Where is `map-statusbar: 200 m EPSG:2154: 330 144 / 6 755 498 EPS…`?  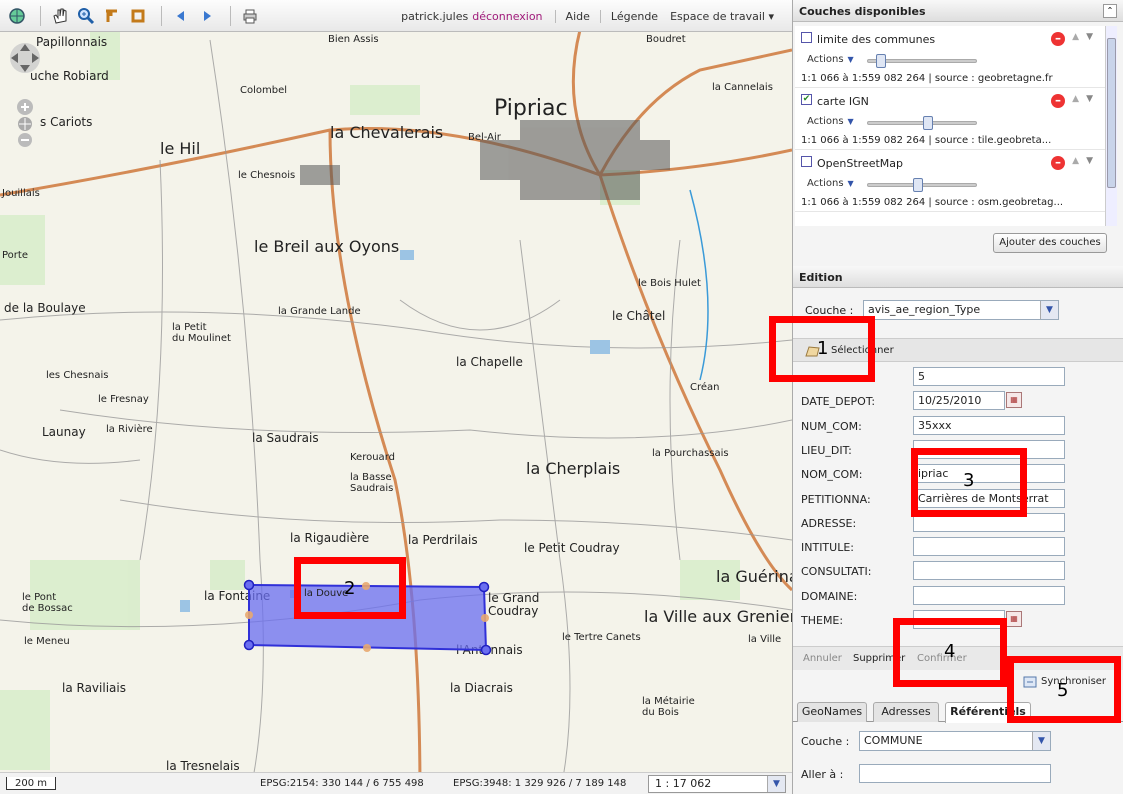 map-statusbar: 200 m EPSG:2154: 330 144 / 6 755 498 EPS… is located at coordinates (396, 783).